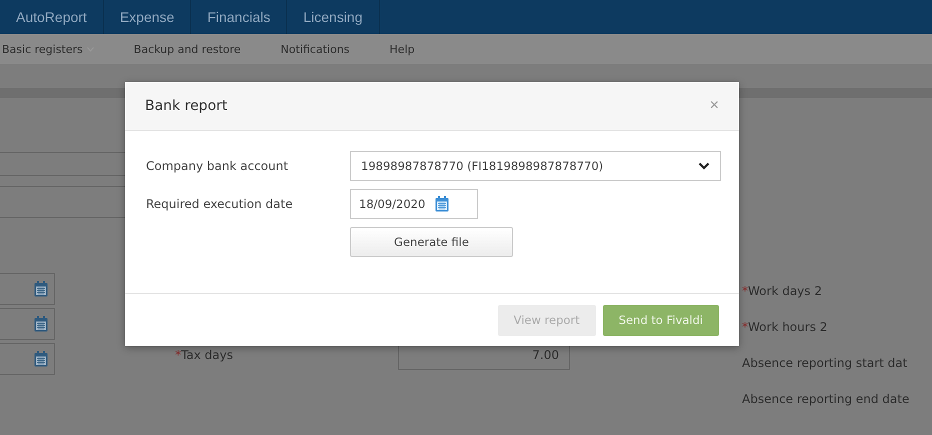 This screenshot has height=435, width=932. I want to click on send-button: Send to Fivaldi, so click(660, 320).